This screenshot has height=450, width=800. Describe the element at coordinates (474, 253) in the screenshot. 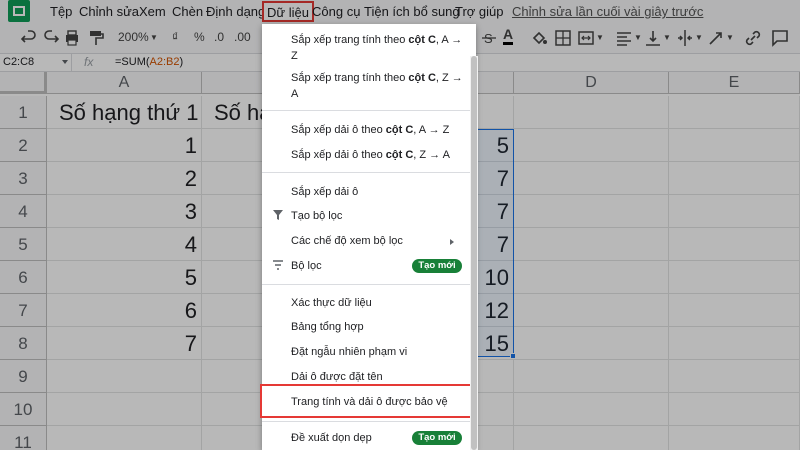

I see `menu-scrollbar-thumb` at that location.